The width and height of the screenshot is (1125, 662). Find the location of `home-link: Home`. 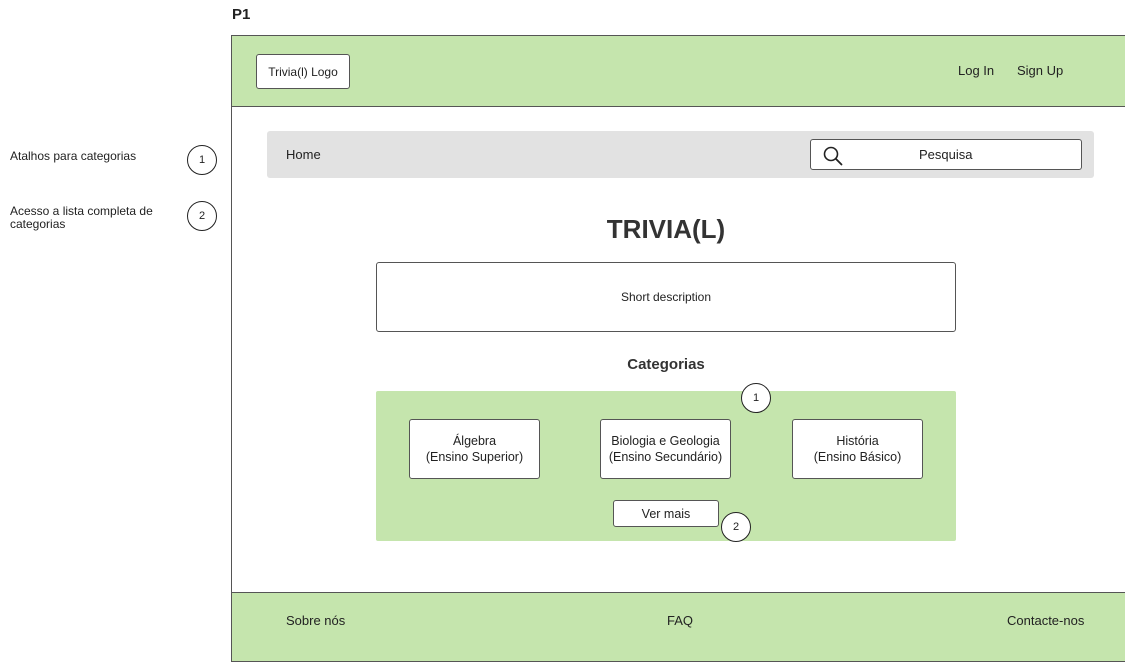

home-link: Home is located at coordinates (303, 154).